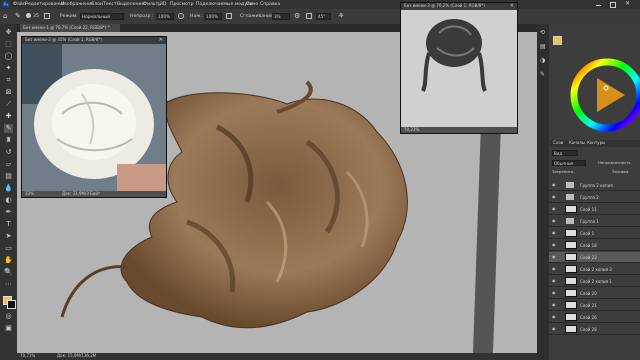 The image size is (640, 360). I want to click on smoothing-field: 3%, so click(281, 16).